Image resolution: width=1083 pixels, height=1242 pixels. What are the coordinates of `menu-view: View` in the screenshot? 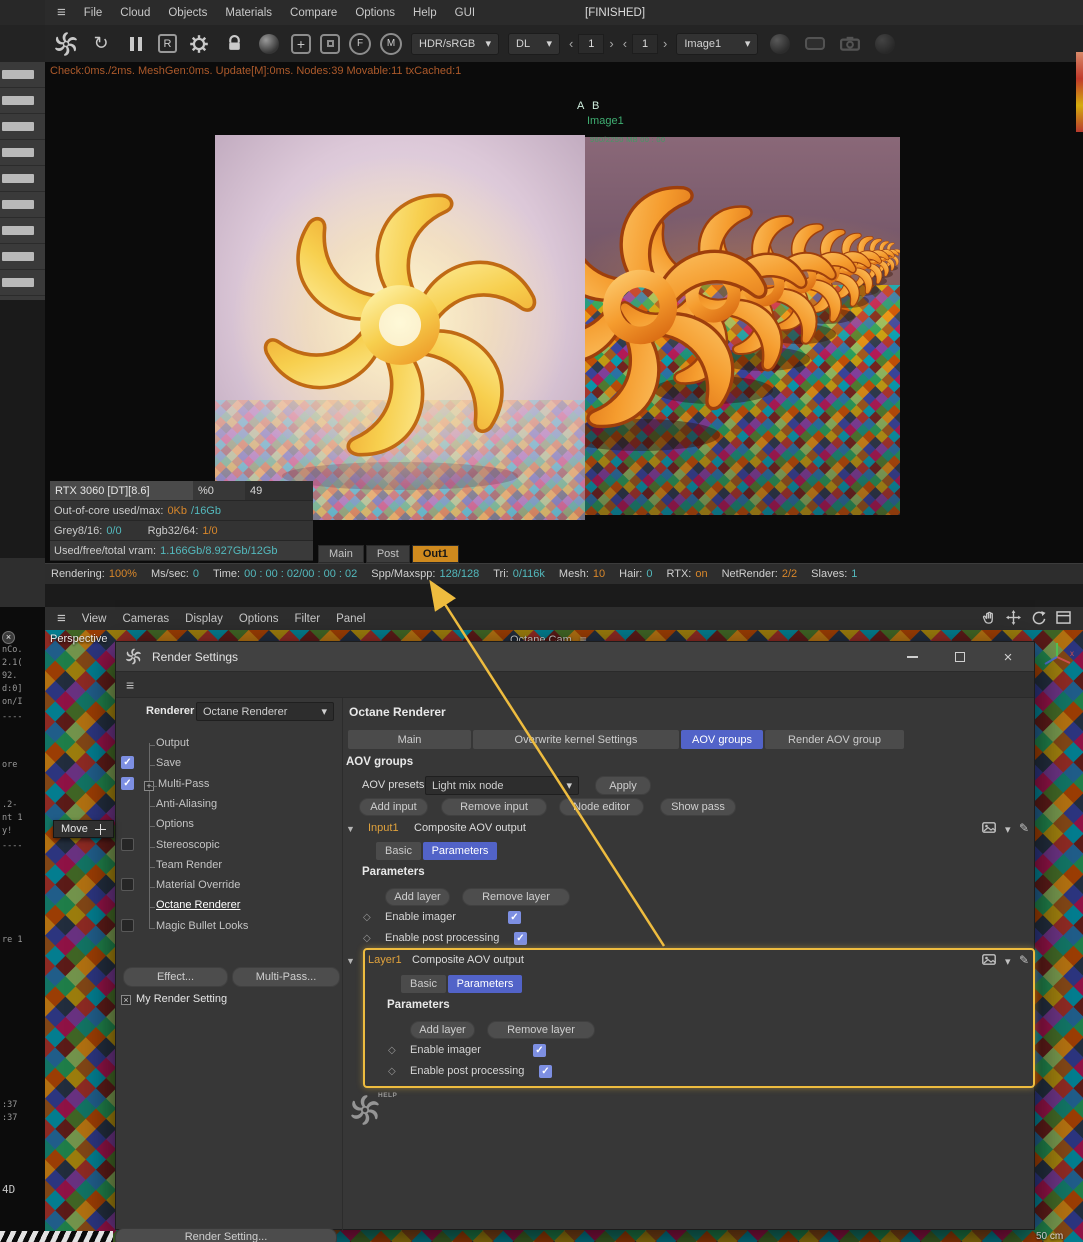 It's located at (94, 619).